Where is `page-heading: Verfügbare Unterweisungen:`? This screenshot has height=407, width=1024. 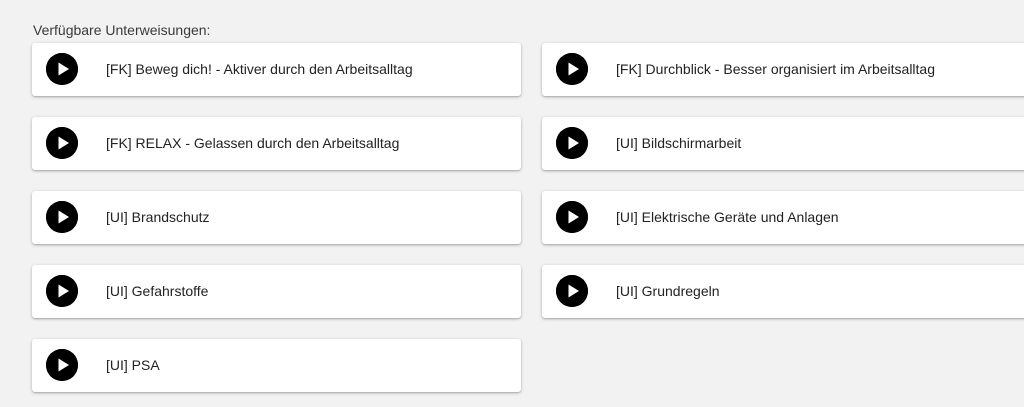 page-heading: Verfügbare Unterweisungen: is located at coordinates (122, 30).